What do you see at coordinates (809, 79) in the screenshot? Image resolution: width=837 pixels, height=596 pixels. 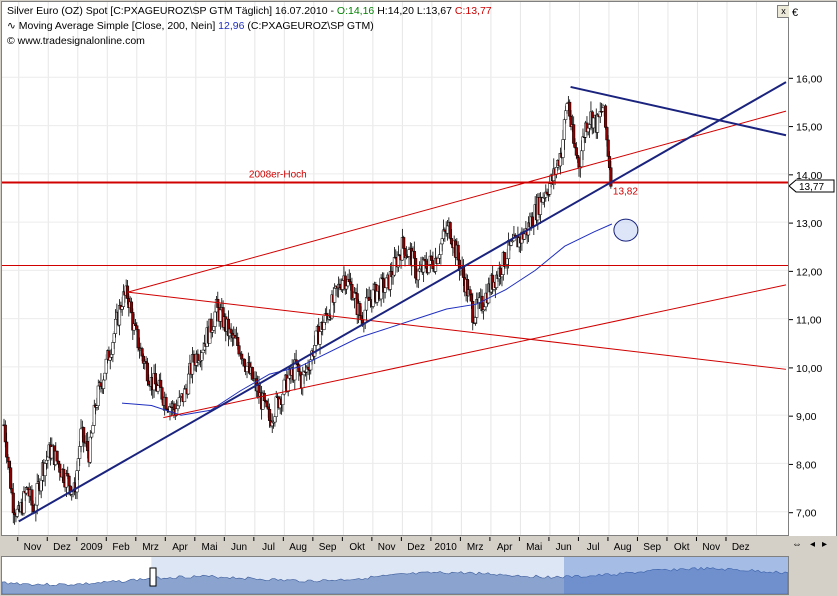 I see `y-tick-label: 16,00` at bounding box center [809, 79].